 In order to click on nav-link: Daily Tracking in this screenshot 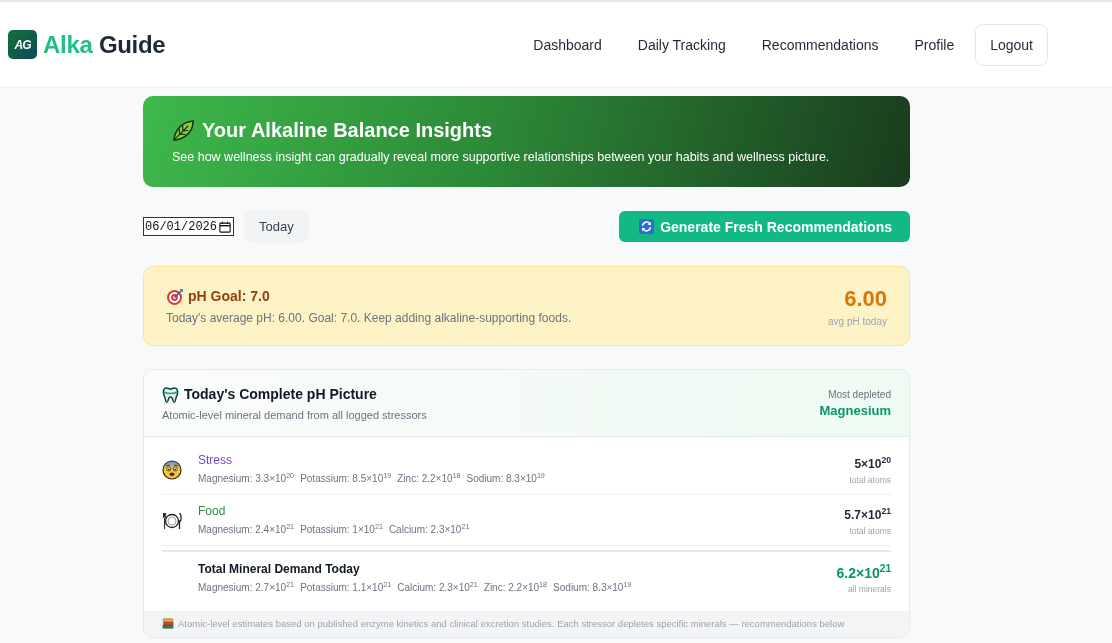, I will do `click(681, 44)`.